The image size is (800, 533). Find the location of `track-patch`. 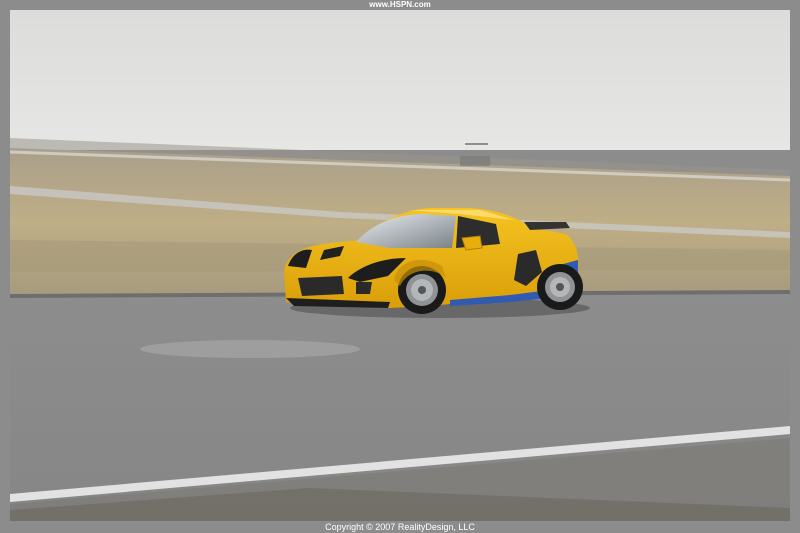

track-patch is located at coordinates (250, 349).